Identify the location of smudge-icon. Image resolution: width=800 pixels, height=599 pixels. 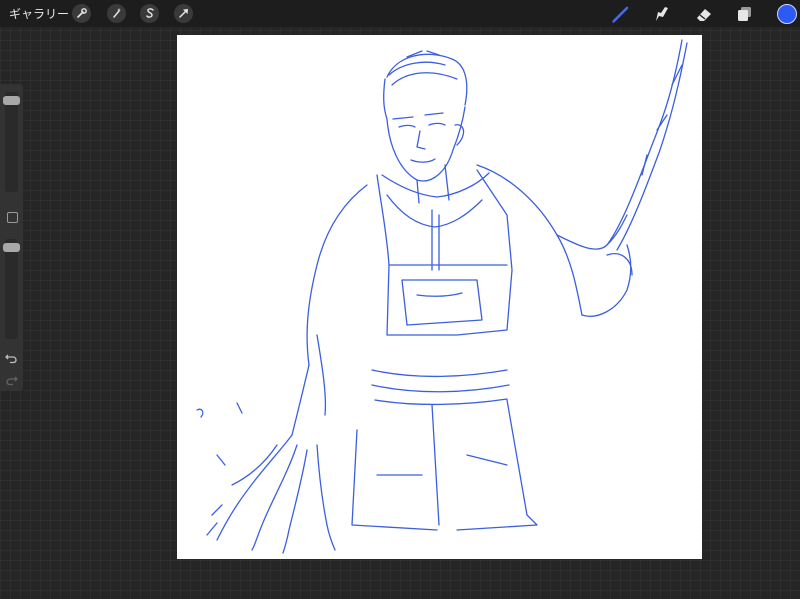
(662, 17).